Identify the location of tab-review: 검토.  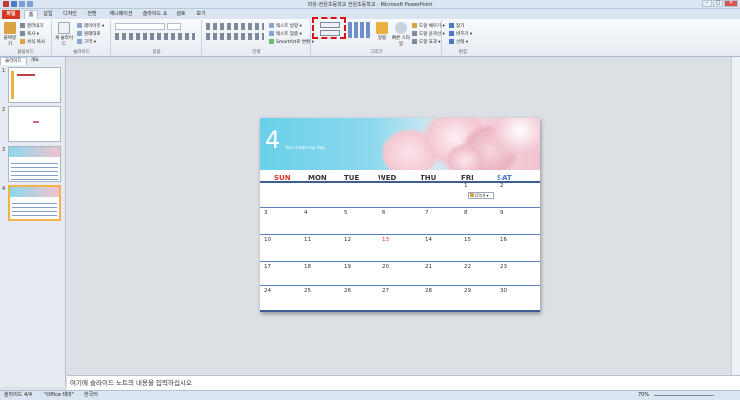
(181, 14).